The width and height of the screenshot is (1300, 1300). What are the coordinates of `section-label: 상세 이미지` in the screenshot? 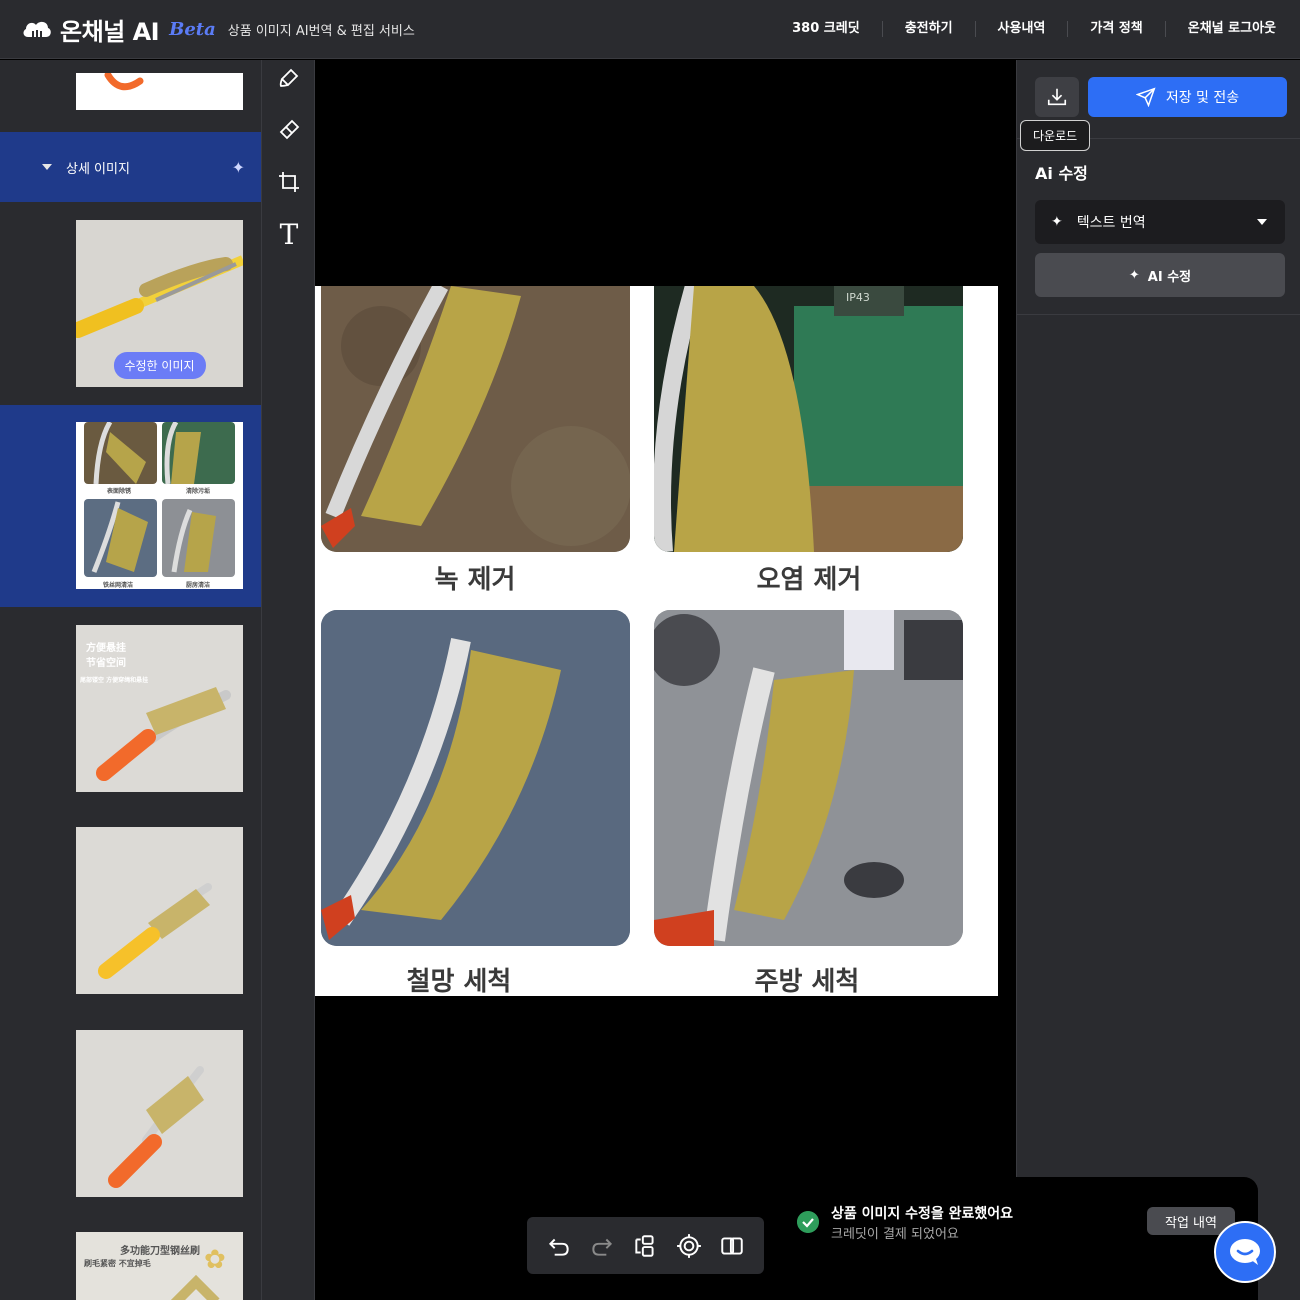 It's located at (98, 169).